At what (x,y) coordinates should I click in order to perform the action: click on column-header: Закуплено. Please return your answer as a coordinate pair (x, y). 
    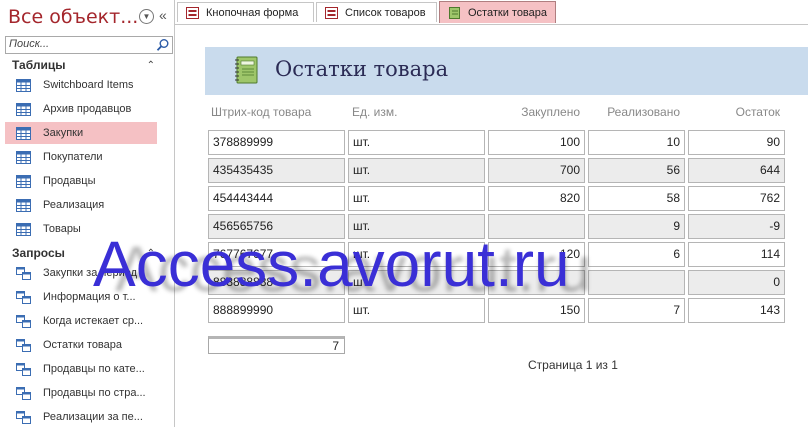
    Looking at the image, I should click on (550, 112).